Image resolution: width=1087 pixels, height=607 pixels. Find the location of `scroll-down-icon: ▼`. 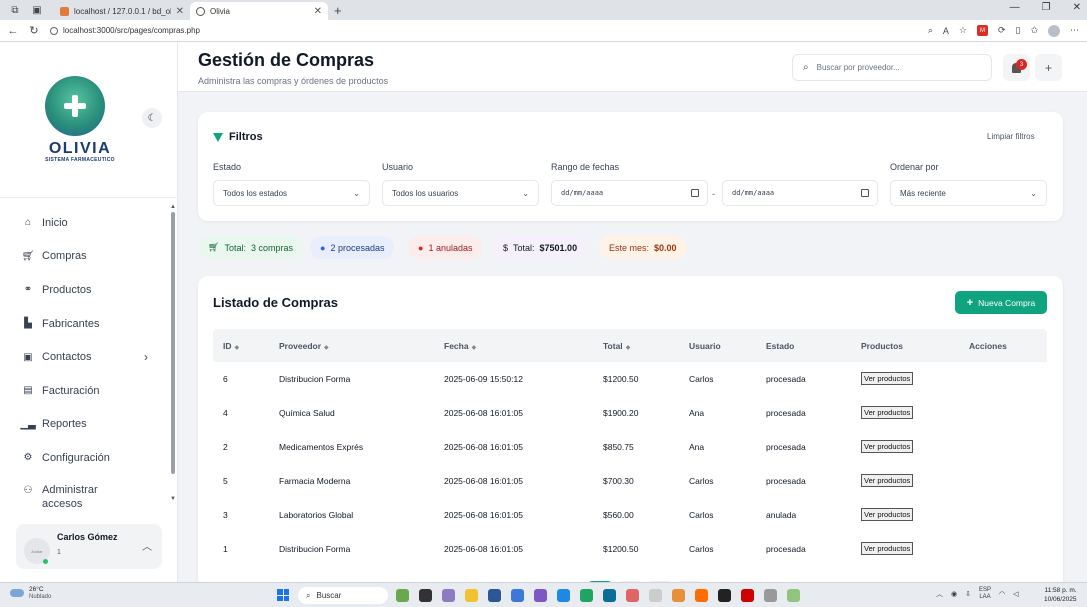

scroll-down-icon: ▼ is located at coordinates (173, 499).